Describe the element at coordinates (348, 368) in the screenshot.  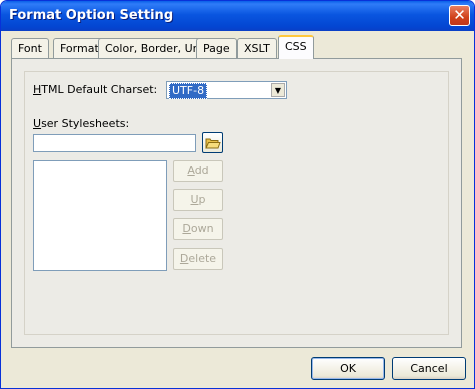
I see `ok-button: OK` at that location.